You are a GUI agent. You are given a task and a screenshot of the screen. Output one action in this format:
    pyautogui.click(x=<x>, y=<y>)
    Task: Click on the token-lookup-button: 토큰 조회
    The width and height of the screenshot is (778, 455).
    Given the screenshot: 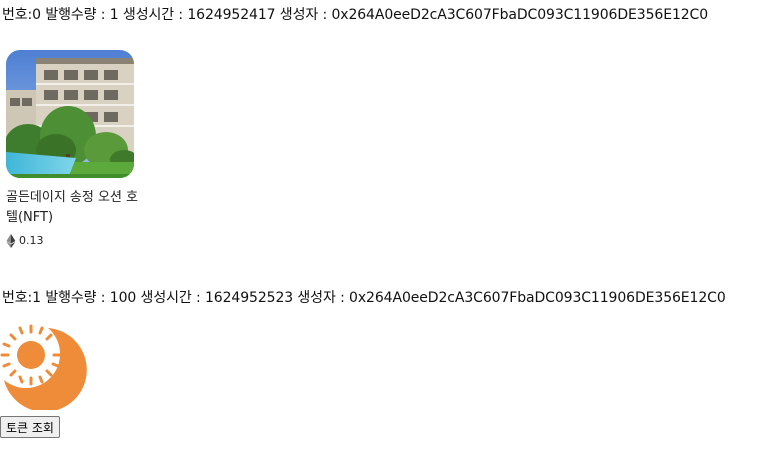 What is the action you would take?
    pyautogui.click(x=30, y=427)
    